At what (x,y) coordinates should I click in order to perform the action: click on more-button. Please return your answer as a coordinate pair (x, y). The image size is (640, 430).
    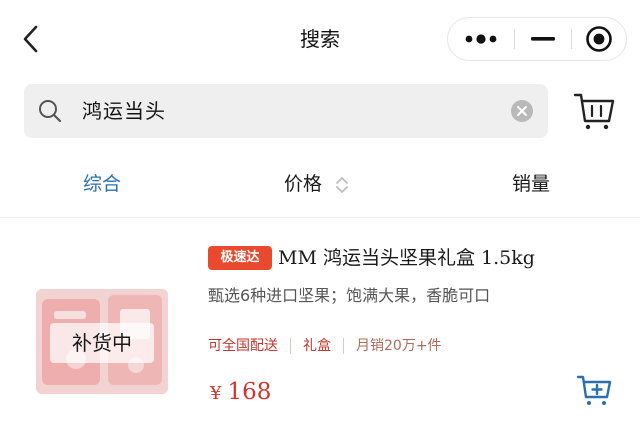
    Looking at the image, I should click on (481, 39).